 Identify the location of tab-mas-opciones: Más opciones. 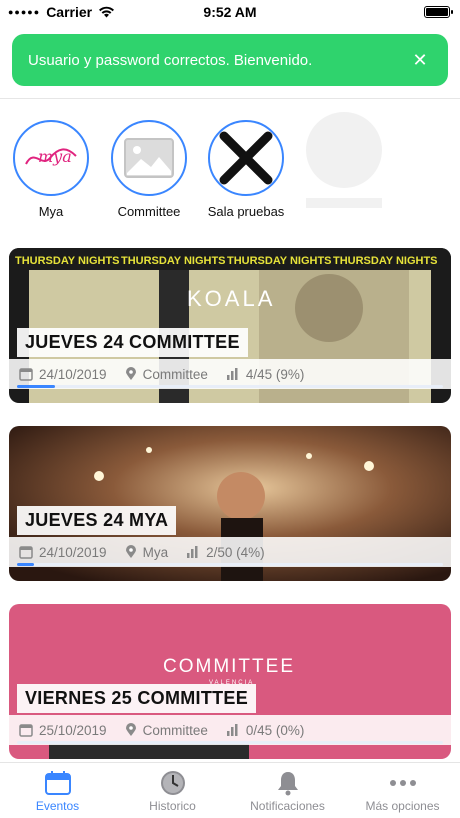
(402, 790).